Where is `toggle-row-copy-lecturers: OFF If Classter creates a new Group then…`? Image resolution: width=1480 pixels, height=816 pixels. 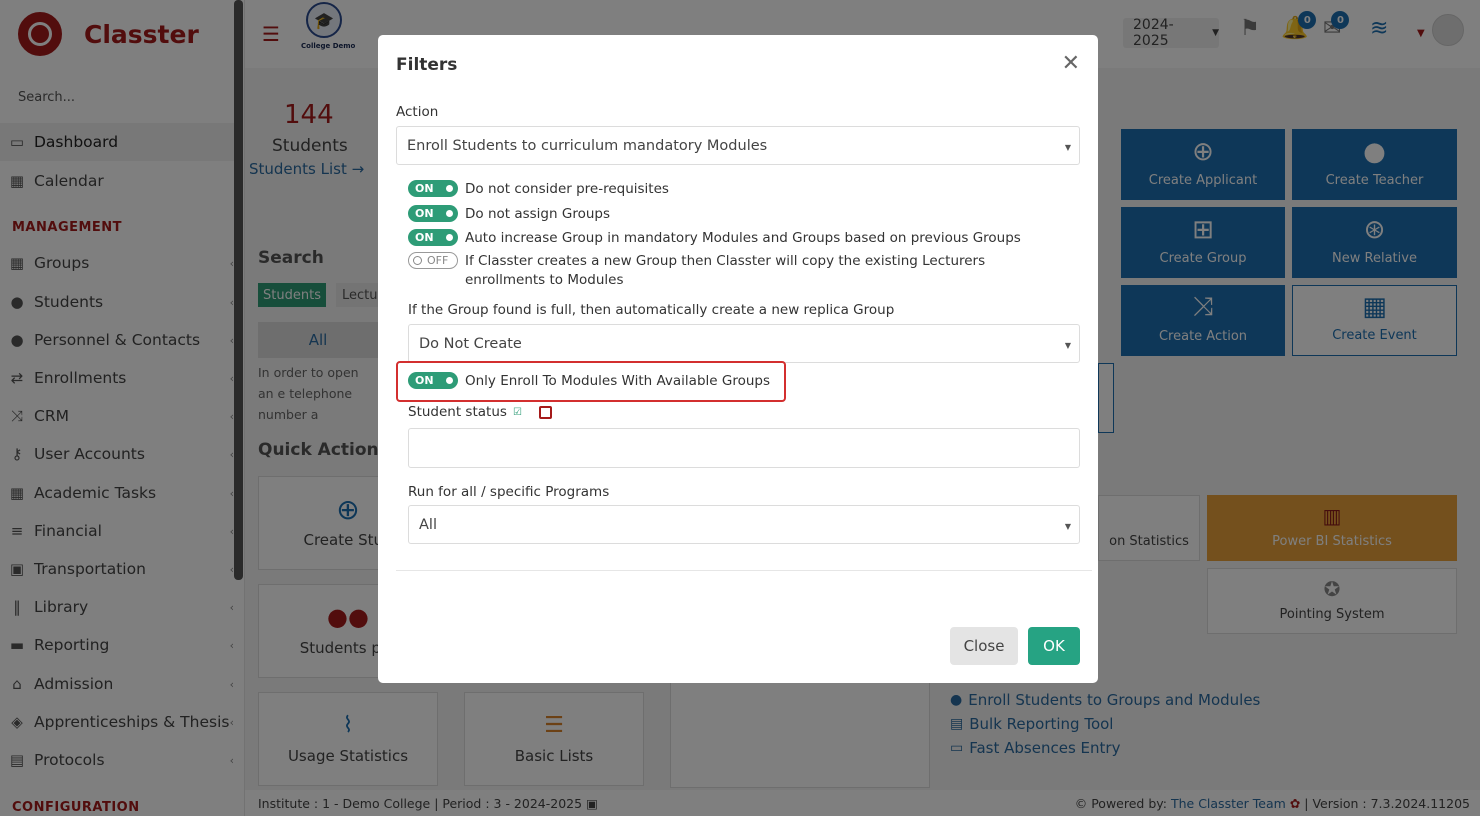
toggle-row-copy-lecturers: OFF If Classter creates a new Group then… is located at coordinates (733, 271).